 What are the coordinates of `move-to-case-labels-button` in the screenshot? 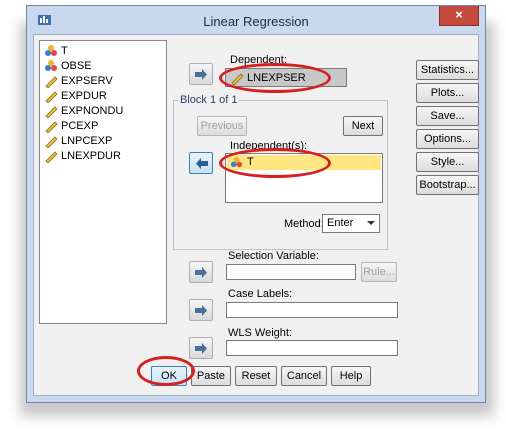 It's located at (201, 310).